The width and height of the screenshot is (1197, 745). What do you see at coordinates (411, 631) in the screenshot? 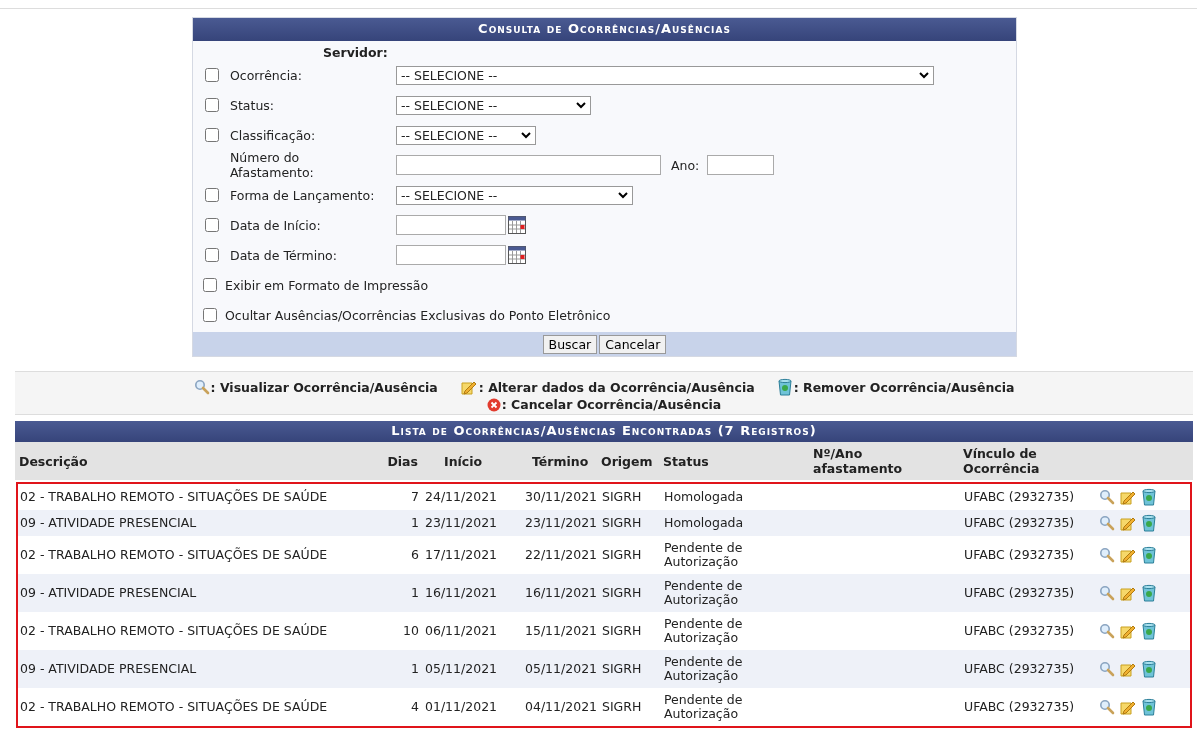
I see `table-cell-text: 10` at bounding box center [411, 631].